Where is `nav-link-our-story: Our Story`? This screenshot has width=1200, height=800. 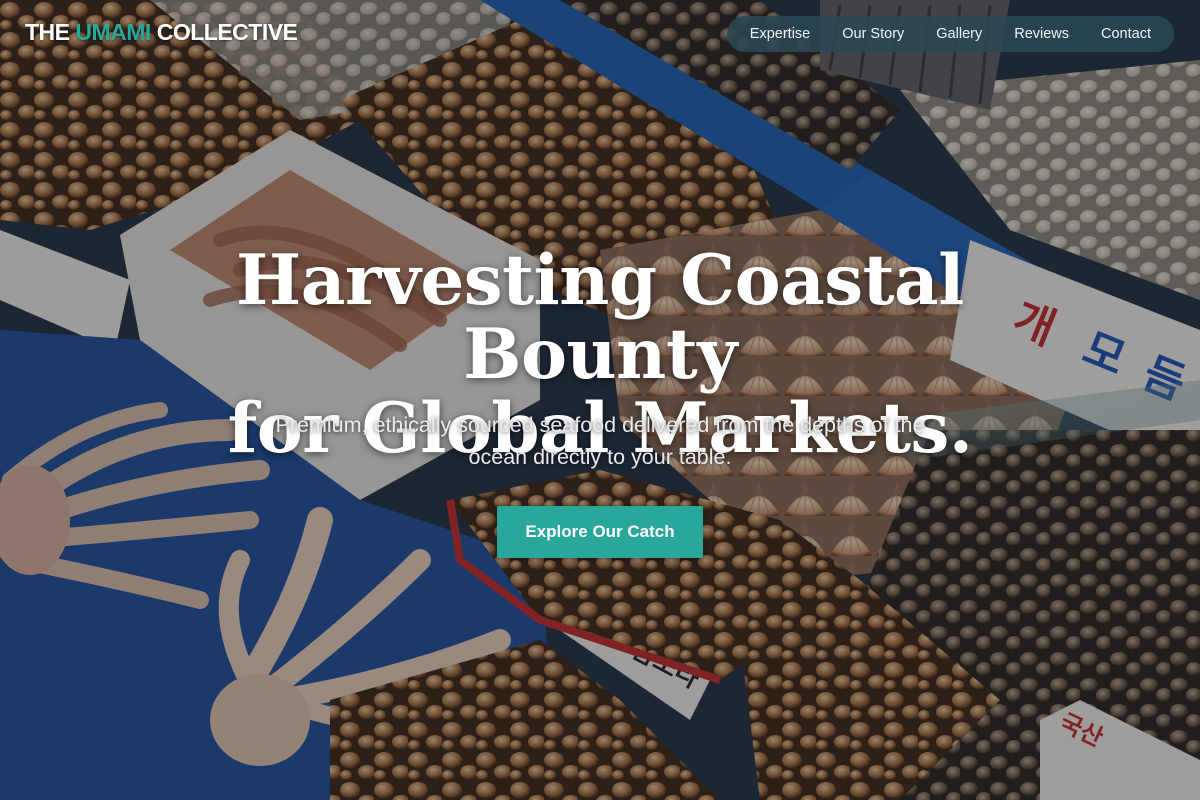 nav-link-our-story: Our Story is located at coordinates (873, 34).